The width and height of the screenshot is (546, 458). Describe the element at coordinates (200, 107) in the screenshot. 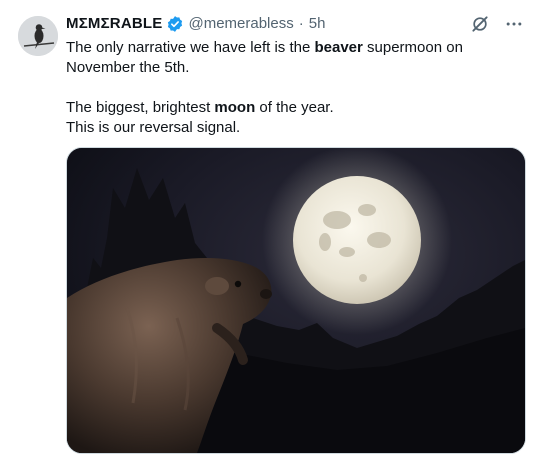

I see `tweet-line-2: The biggest, brightest moon of the year.` at that location.